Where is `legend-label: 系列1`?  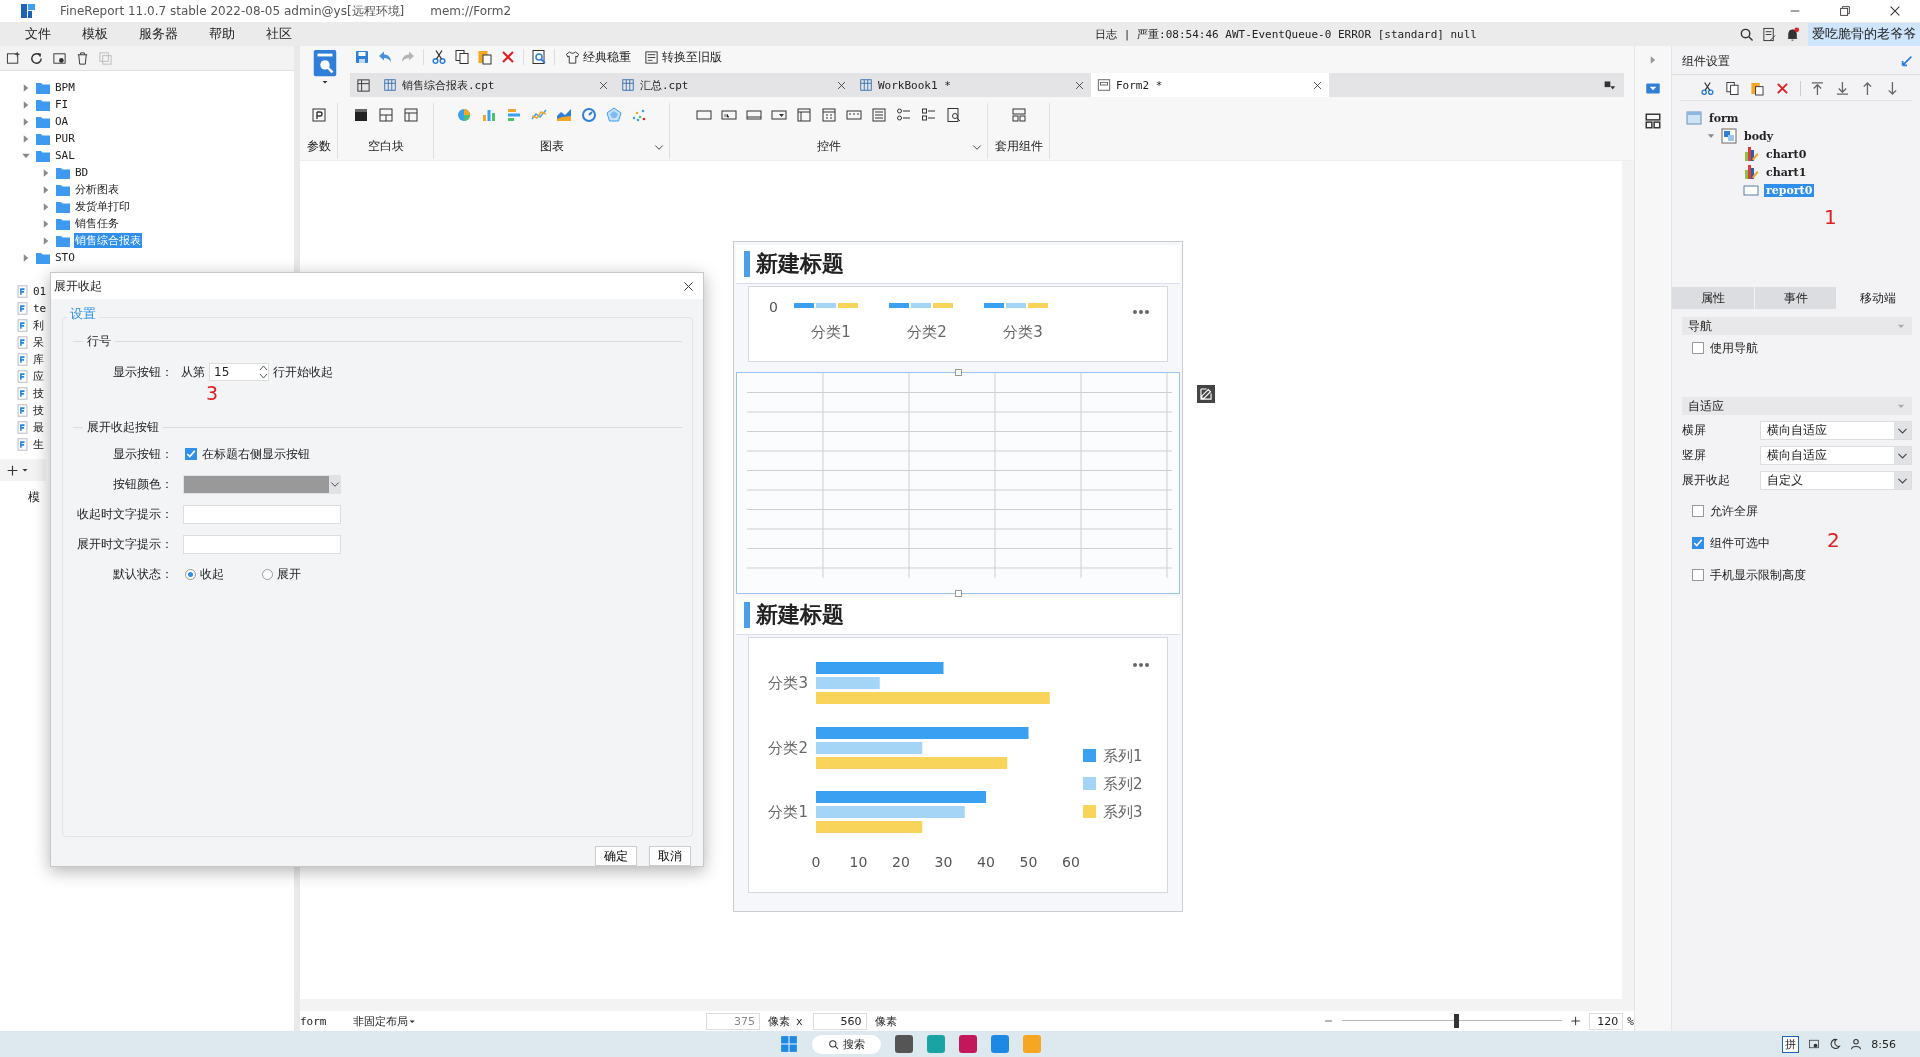
legend-label: 系列1 is located at coordinates (1123, 756).